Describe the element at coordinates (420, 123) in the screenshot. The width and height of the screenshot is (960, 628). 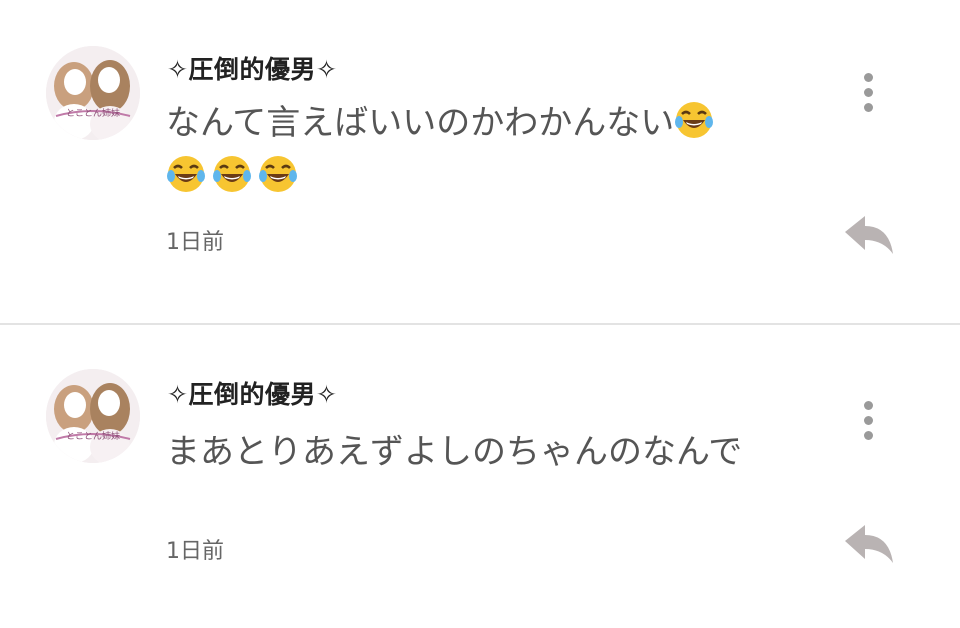
I see `comment-text-content: なんて言えばいいのかわかんない` at that location.